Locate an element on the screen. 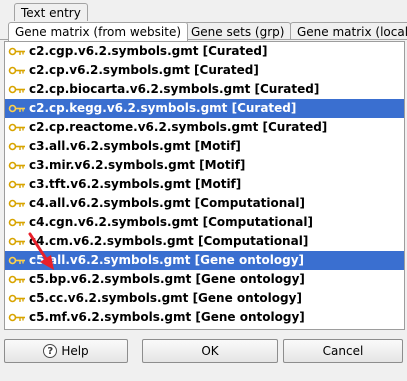 This screenshot has width=407, height=381. tab-gene-matrix-website: Gene matrix (from website) is located at coordinates (98, 31).